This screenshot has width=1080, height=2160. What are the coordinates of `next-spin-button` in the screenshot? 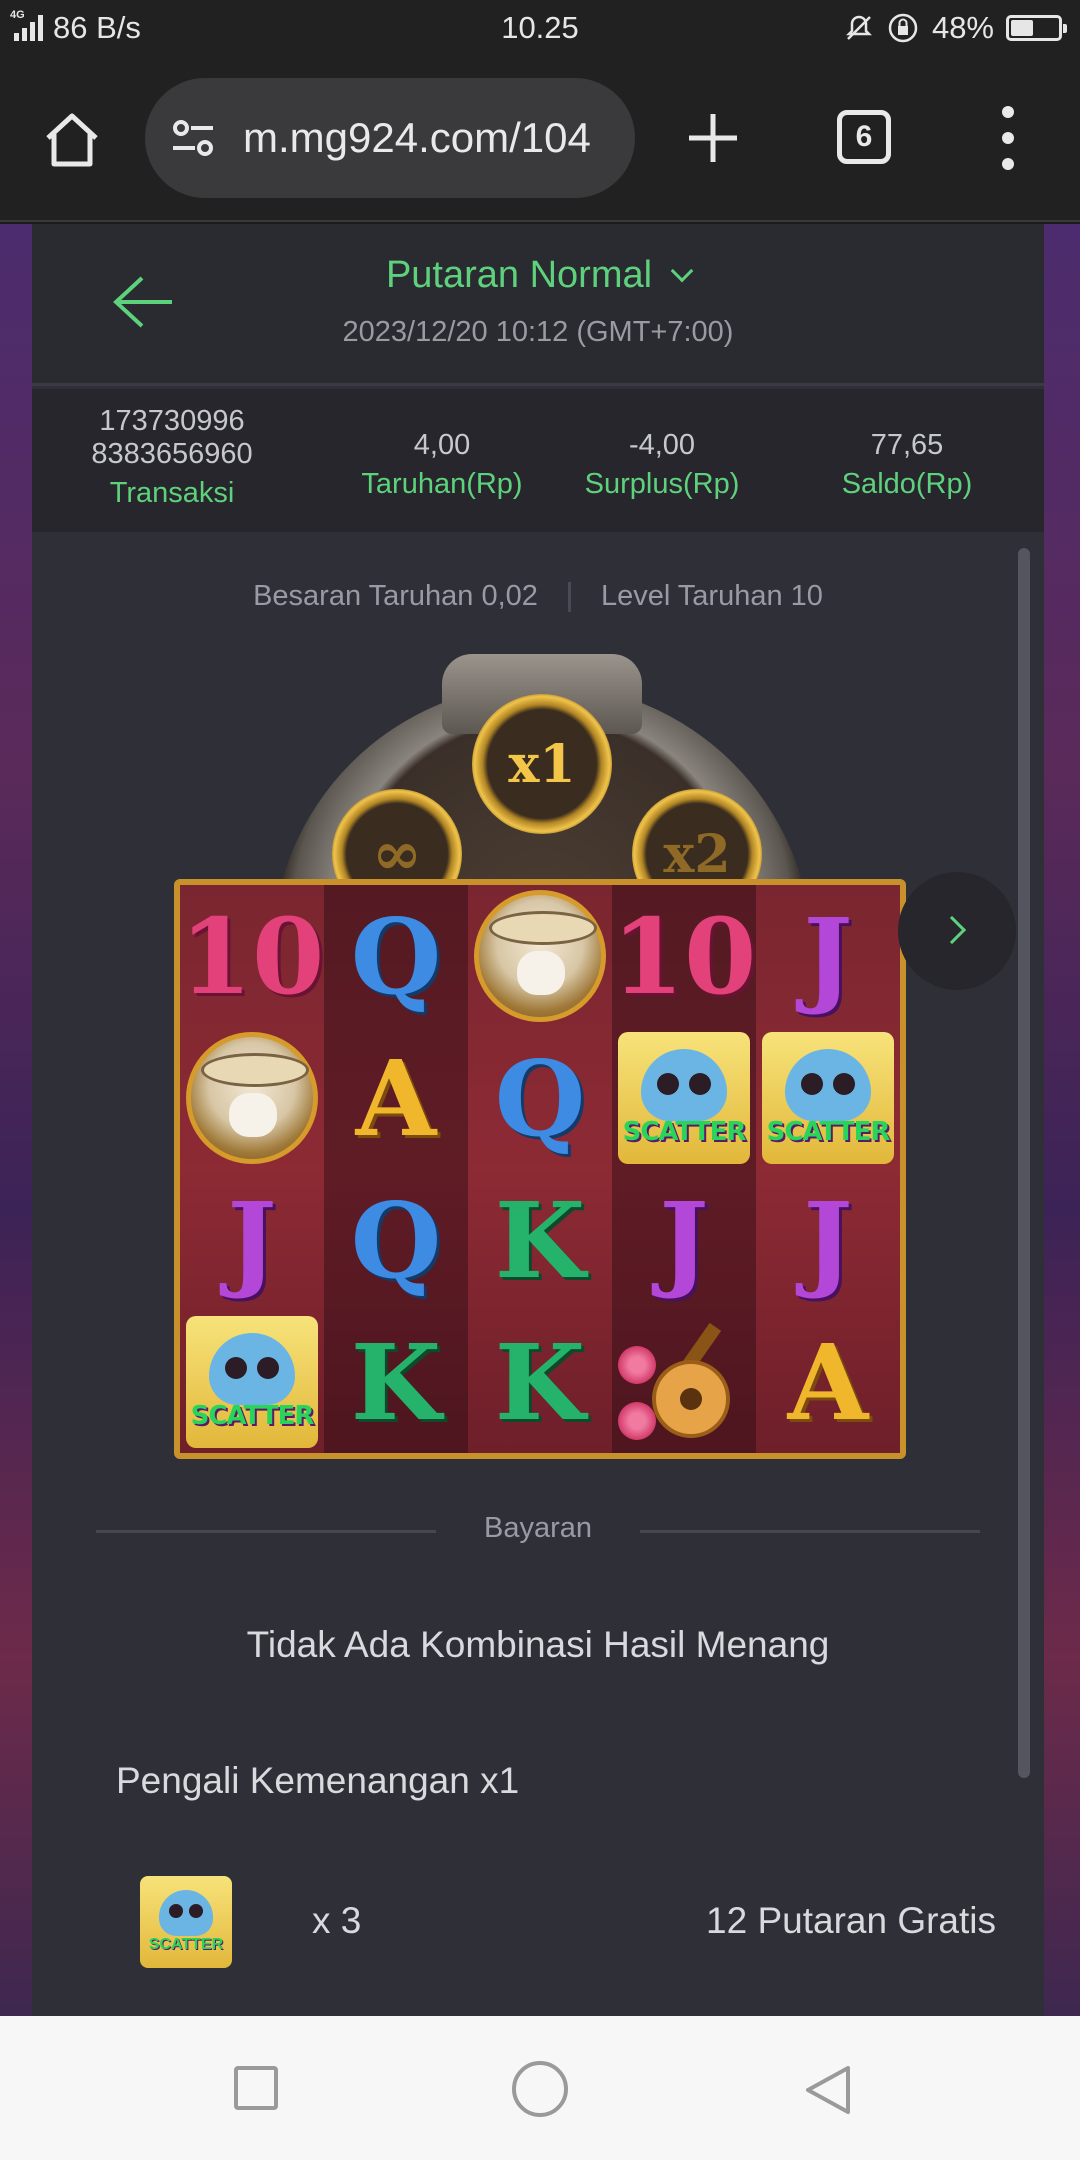 It's located at (957, 931).